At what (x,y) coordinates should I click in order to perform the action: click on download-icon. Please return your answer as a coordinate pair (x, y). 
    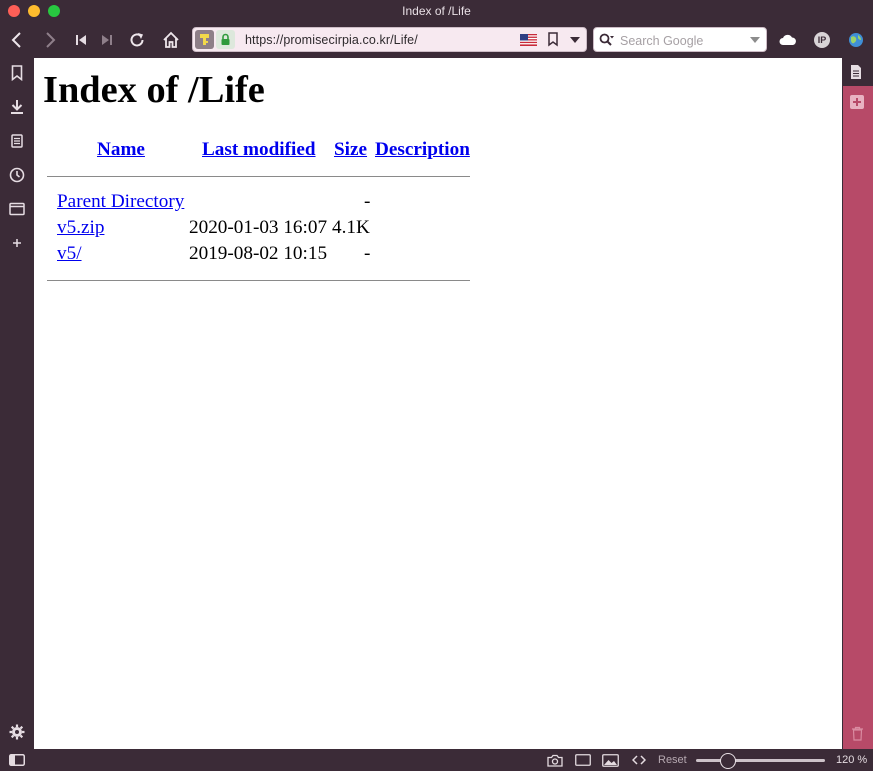
    Looking at the image, I should click on (17, 107).